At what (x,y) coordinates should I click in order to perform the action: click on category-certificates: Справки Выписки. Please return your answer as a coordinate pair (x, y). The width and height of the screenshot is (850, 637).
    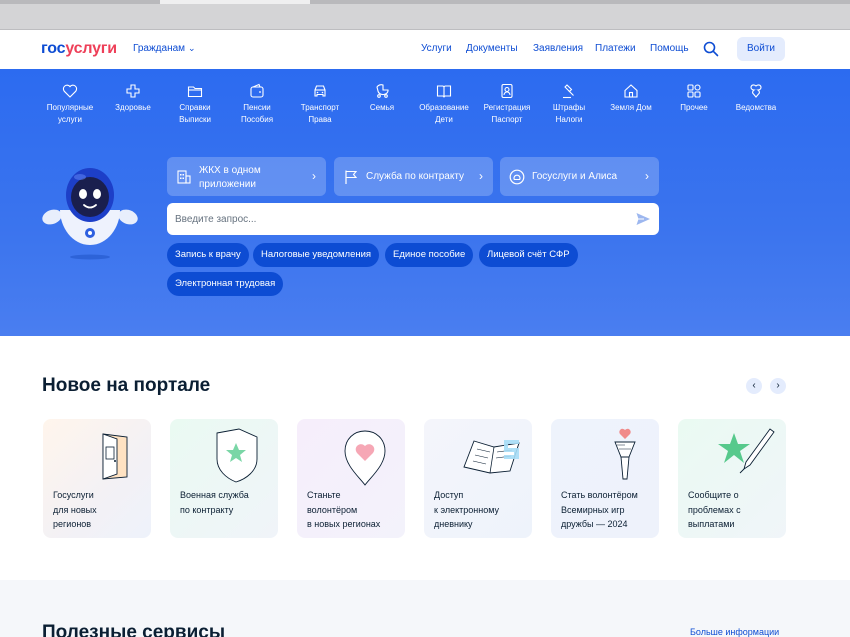
    Looking at the image, I should click on (195, 104).